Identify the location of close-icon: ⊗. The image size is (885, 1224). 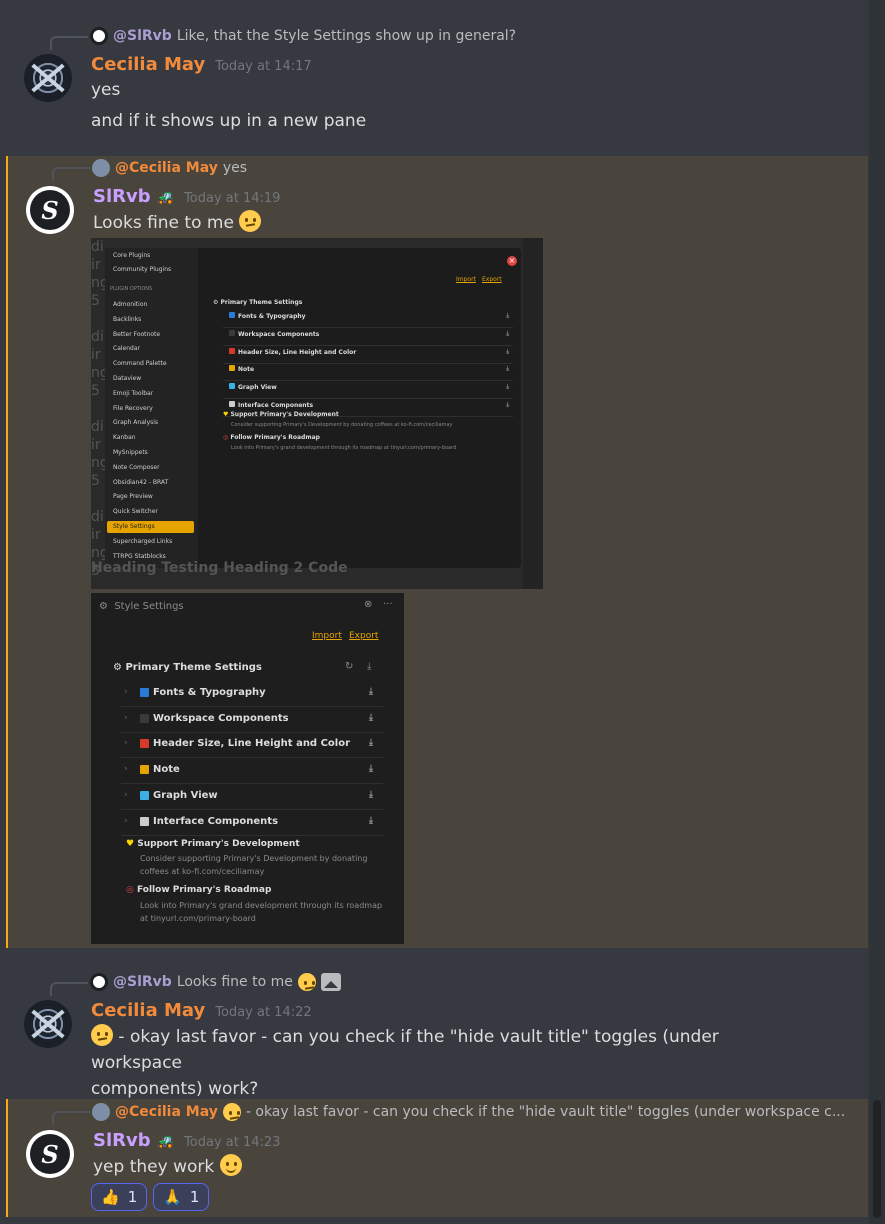
(368, 604).